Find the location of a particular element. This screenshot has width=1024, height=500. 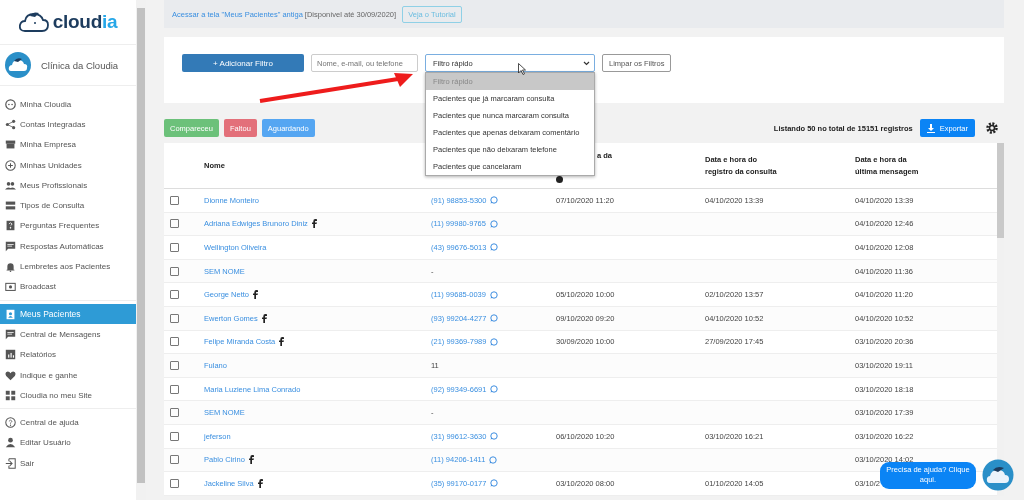

add-filter-button: + Adicionar Filtro is located at coordinates (243, 63).